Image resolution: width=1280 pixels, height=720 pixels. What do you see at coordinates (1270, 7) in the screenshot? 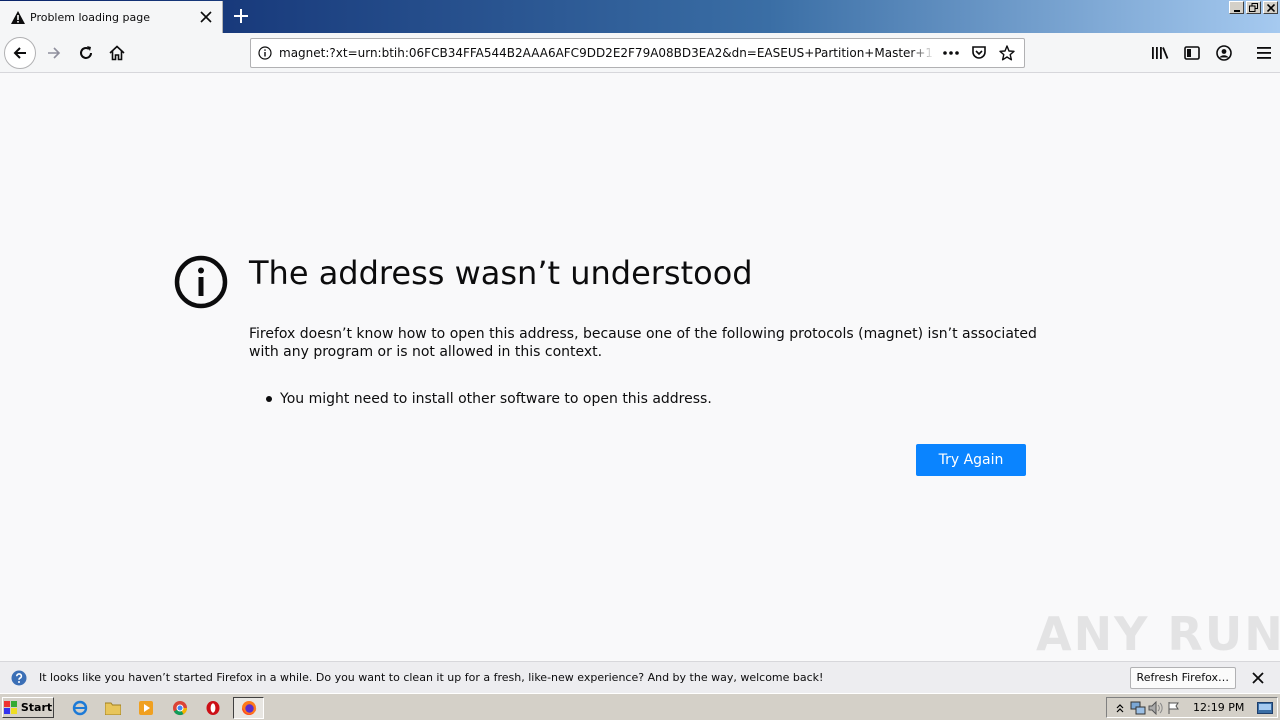
I see `close-window-button` at bounding box center [1270, 7].